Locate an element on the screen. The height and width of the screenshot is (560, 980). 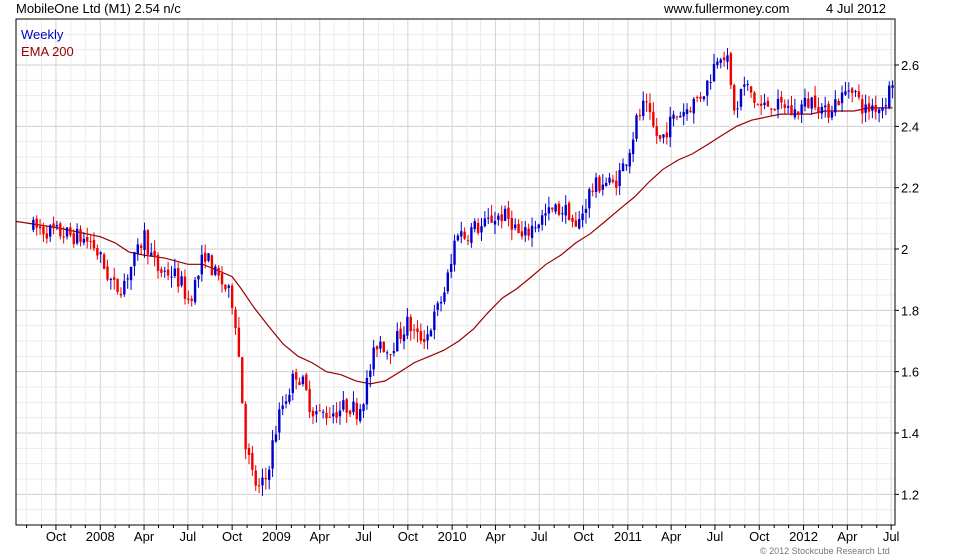
x-tick-label: 2009 is located at coordinates (276, 536).